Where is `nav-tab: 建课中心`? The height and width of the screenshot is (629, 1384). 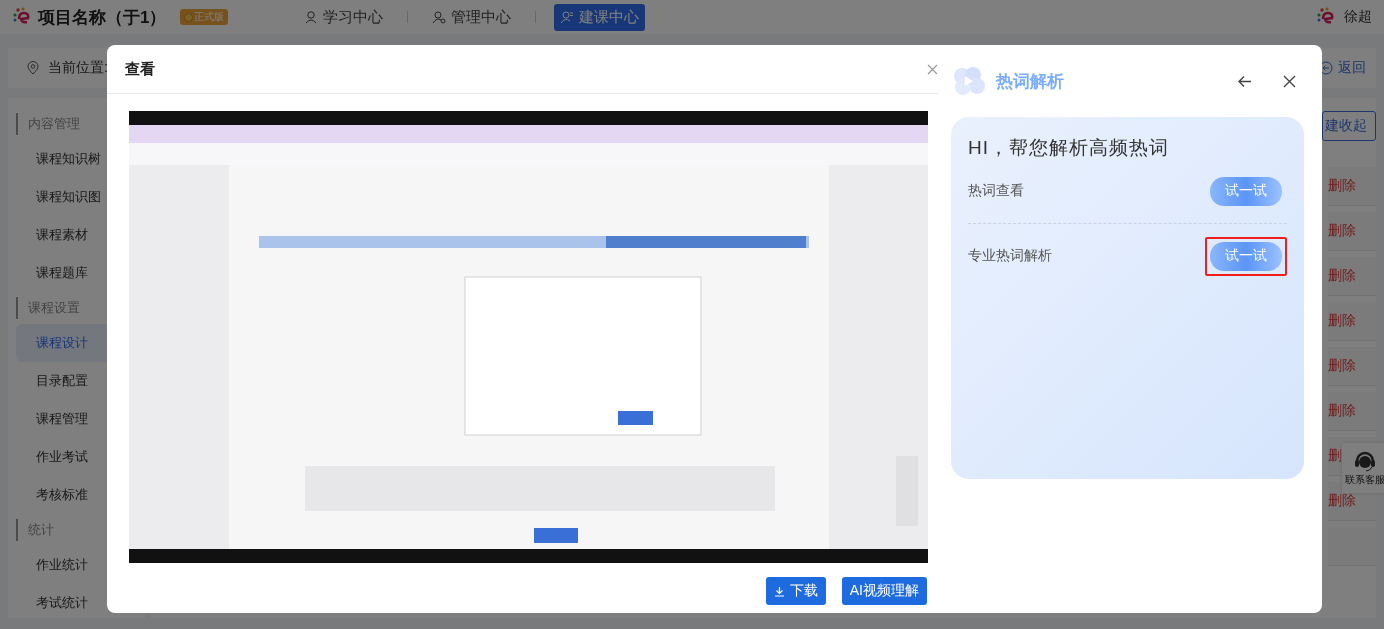
nav-tab: 建课中心 is located at coordinates (600, 17).